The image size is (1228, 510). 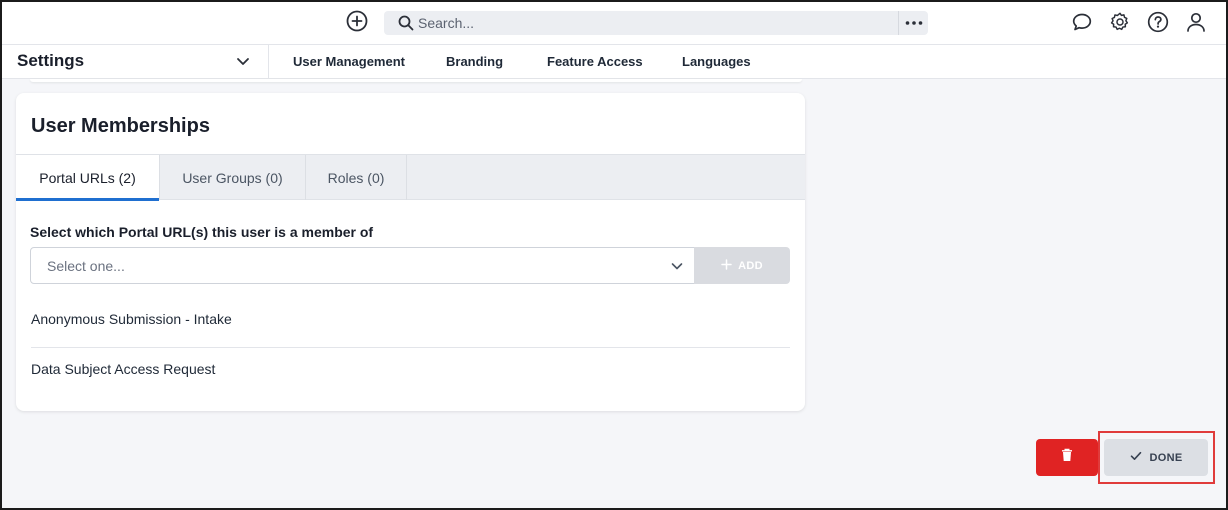 What do you see at coordinates (51, 60) in the screenshot?
I see `settings-title: Settings` at bounding box center [51, 60].